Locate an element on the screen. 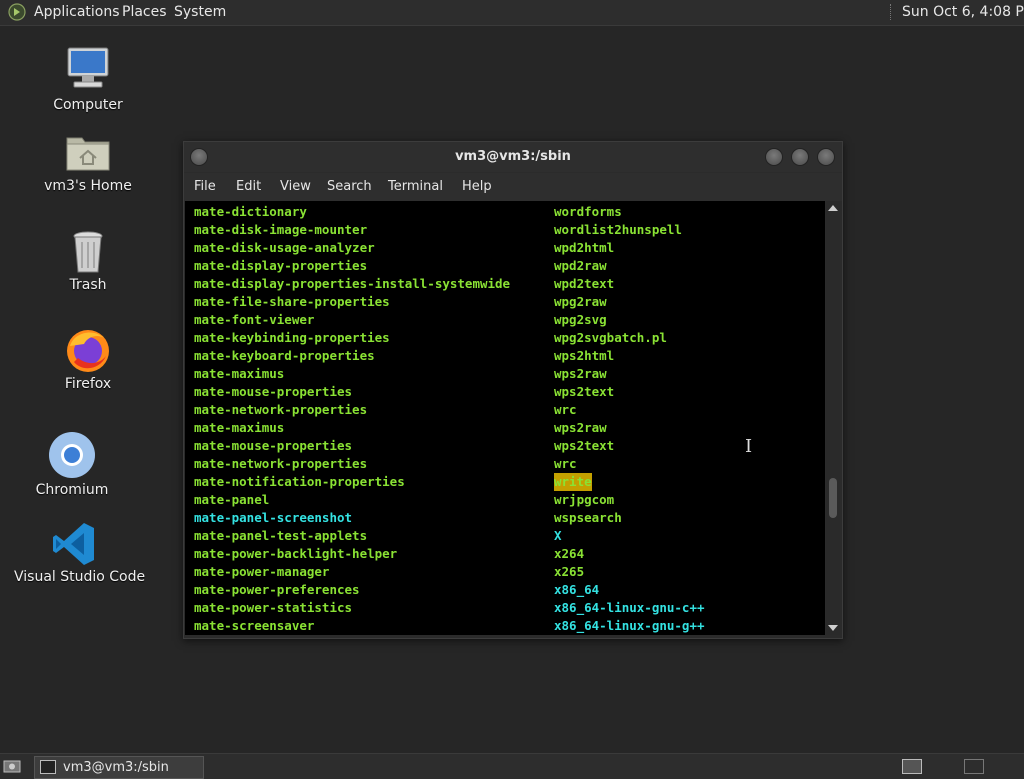 The width and height of the screenshot is (1024, 779). maximize-icon is located at coordinates (800, 157).